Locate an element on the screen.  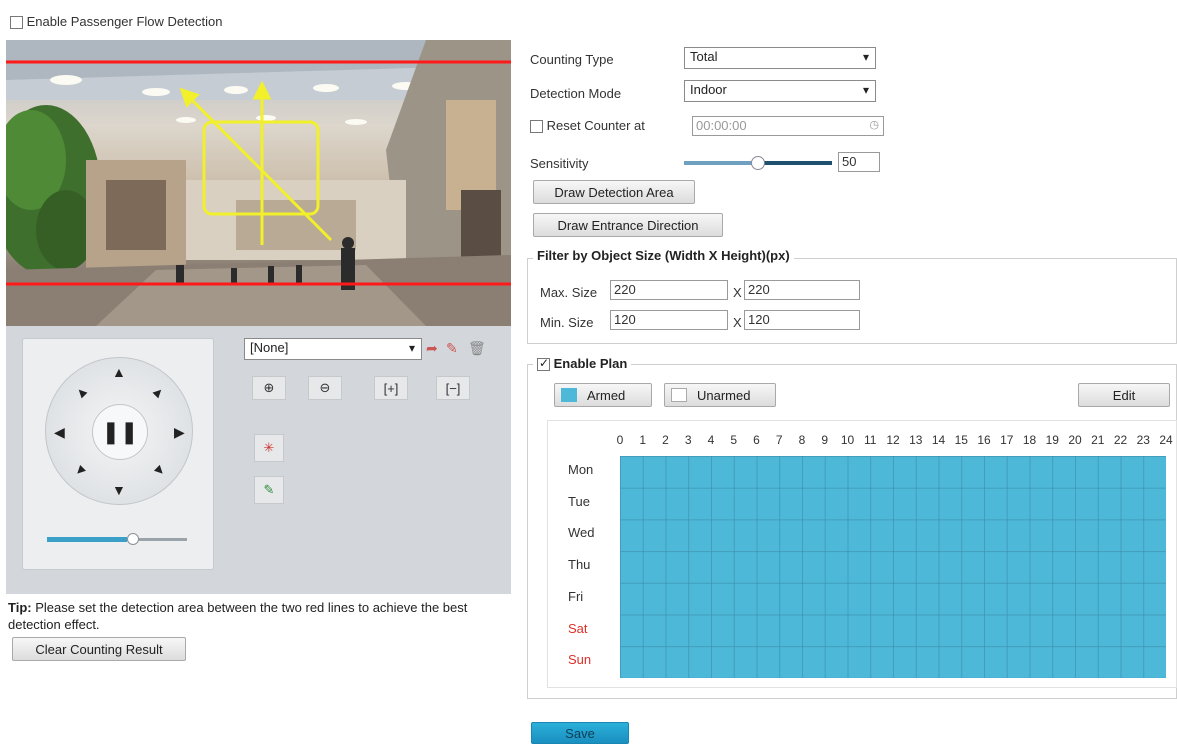
hour-label: 20 is located at coordinates (1075, 440).